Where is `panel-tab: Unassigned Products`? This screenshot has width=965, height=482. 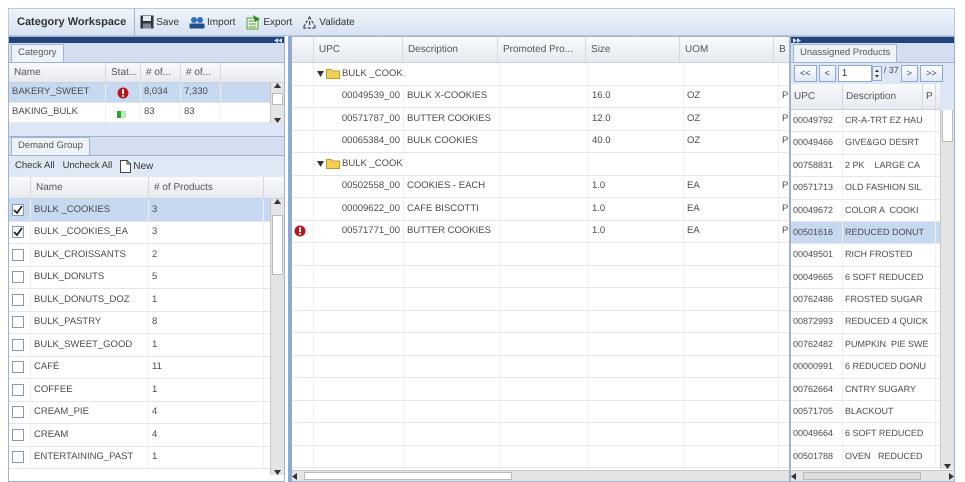 panel-tab: Unassigned Products is located at coordinates (845, 53).